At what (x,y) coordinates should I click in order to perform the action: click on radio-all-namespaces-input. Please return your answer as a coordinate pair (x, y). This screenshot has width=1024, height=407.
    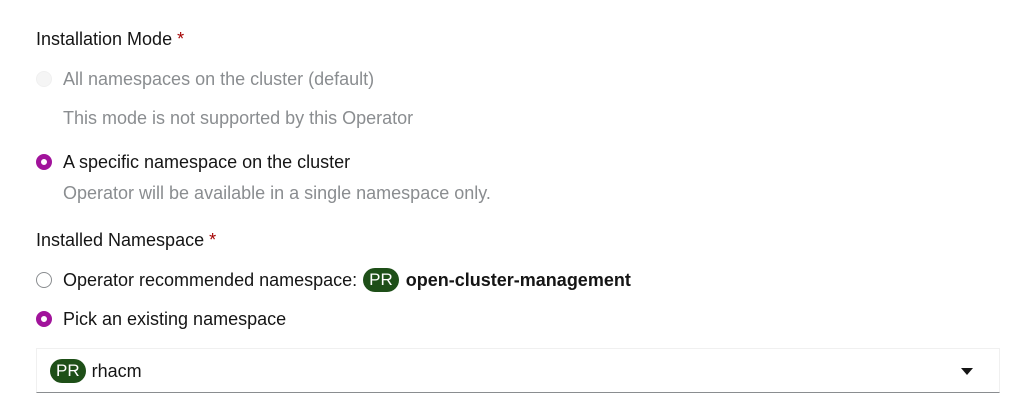
    Looking at the image, I should click on (44, 79).